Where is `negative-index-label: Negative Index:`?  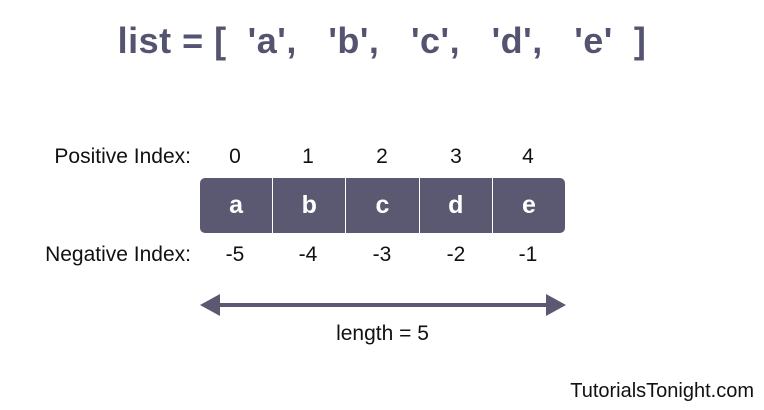
negative-index-label: Negative Index: is located at coordinates (118, 254).